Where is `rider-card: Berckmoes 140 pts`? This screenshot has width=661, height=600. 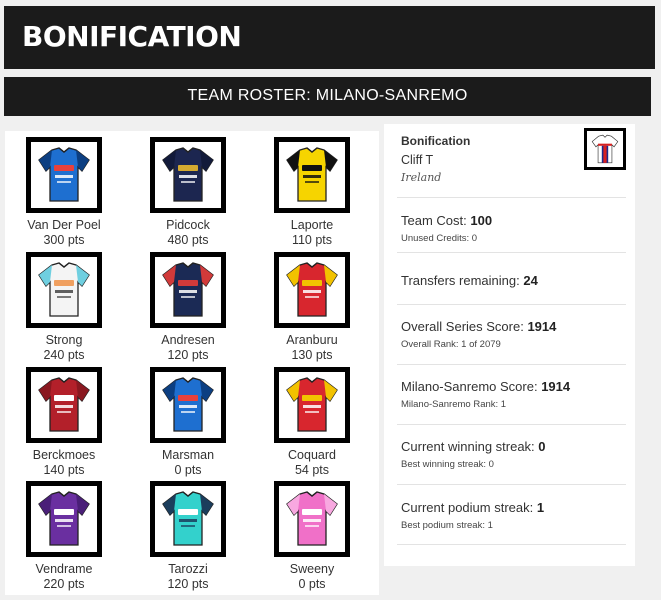 rider-card: Berckmoes 140 pts is located at coordinates (64, 422).